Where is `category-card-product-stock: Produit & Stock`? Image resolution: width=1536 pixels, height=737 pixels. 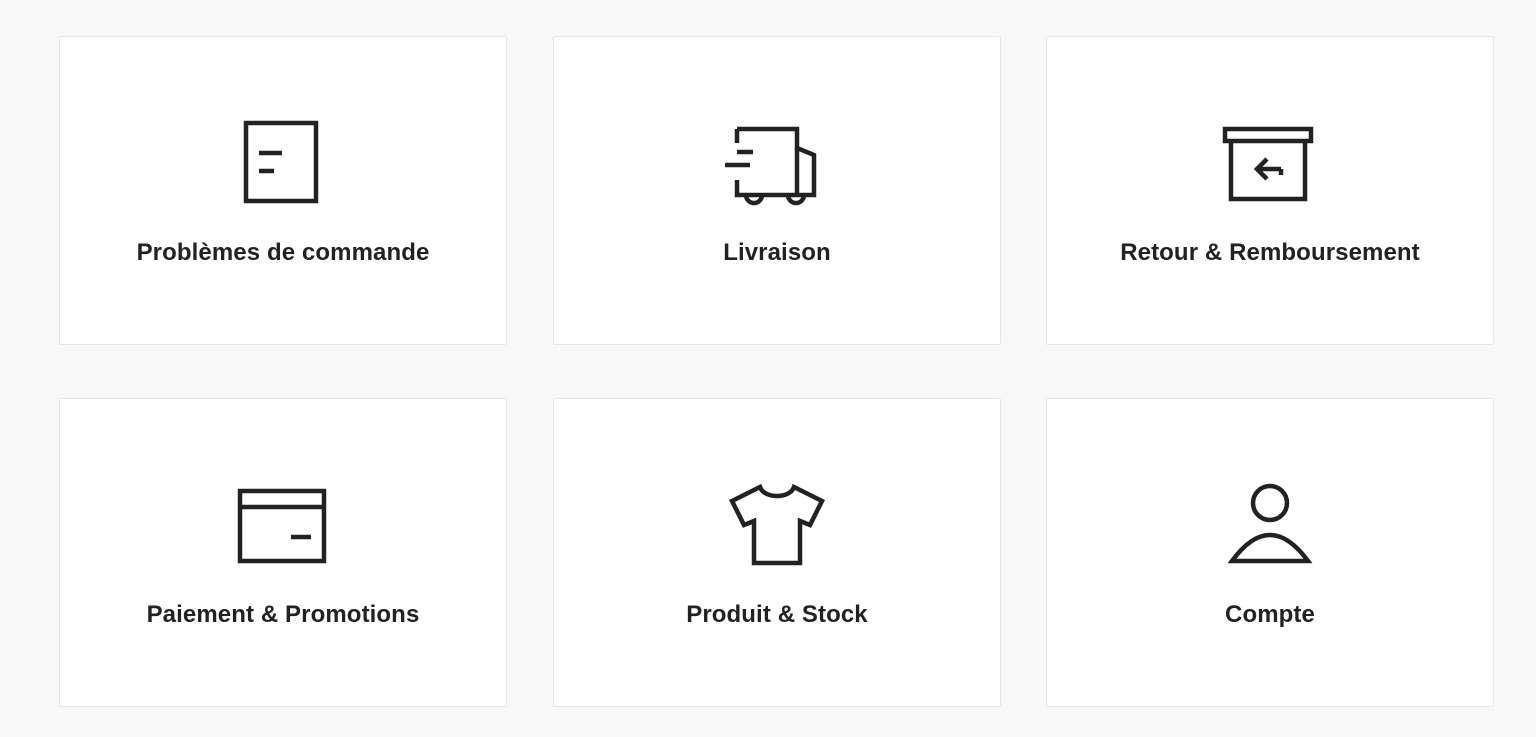
category-card-product-stock: Produit & Stock is located at coordinates (777, 552).